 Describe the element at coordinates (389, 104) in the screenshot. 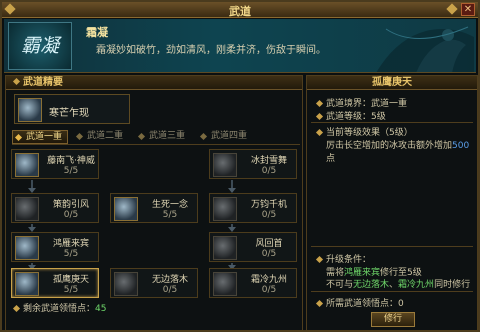

I see `realm-value: 武道一重` at that location.